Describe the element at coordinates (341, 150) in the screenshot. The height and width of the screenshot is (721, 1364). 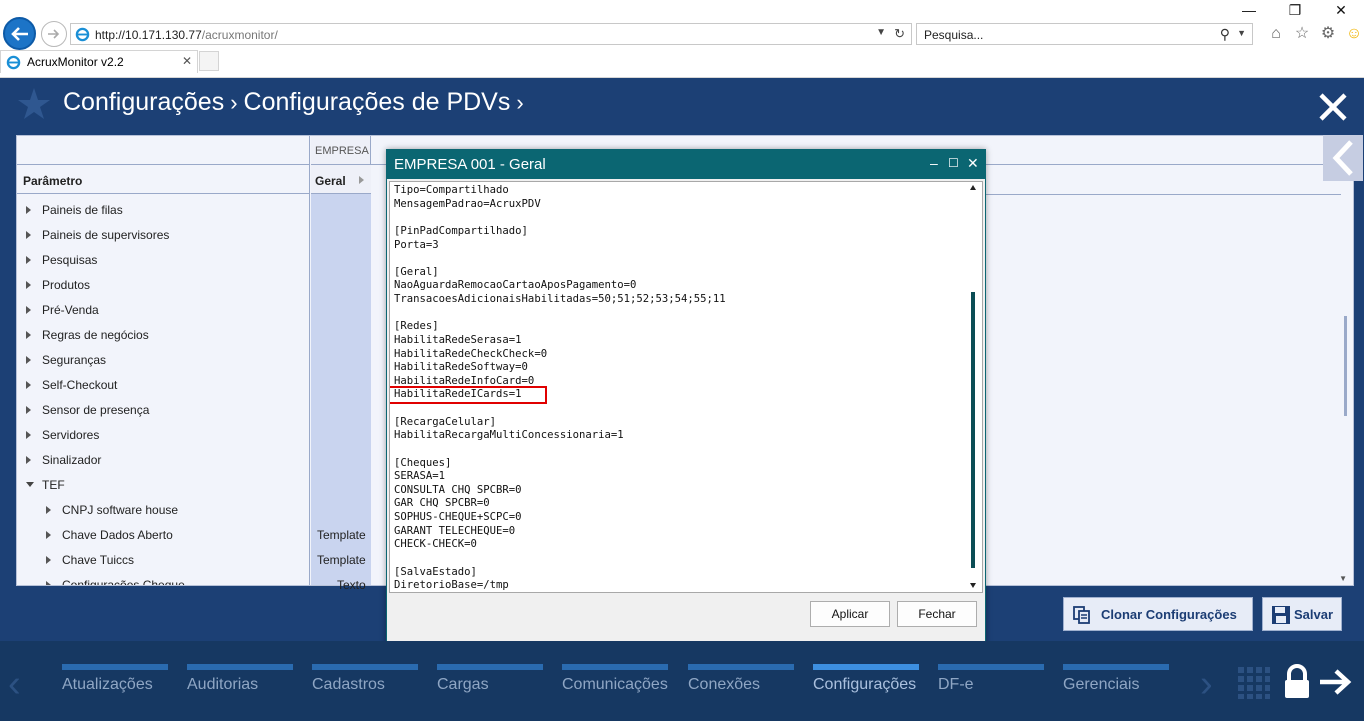
I see `empresa-column-header: EMPRESA` at that location.